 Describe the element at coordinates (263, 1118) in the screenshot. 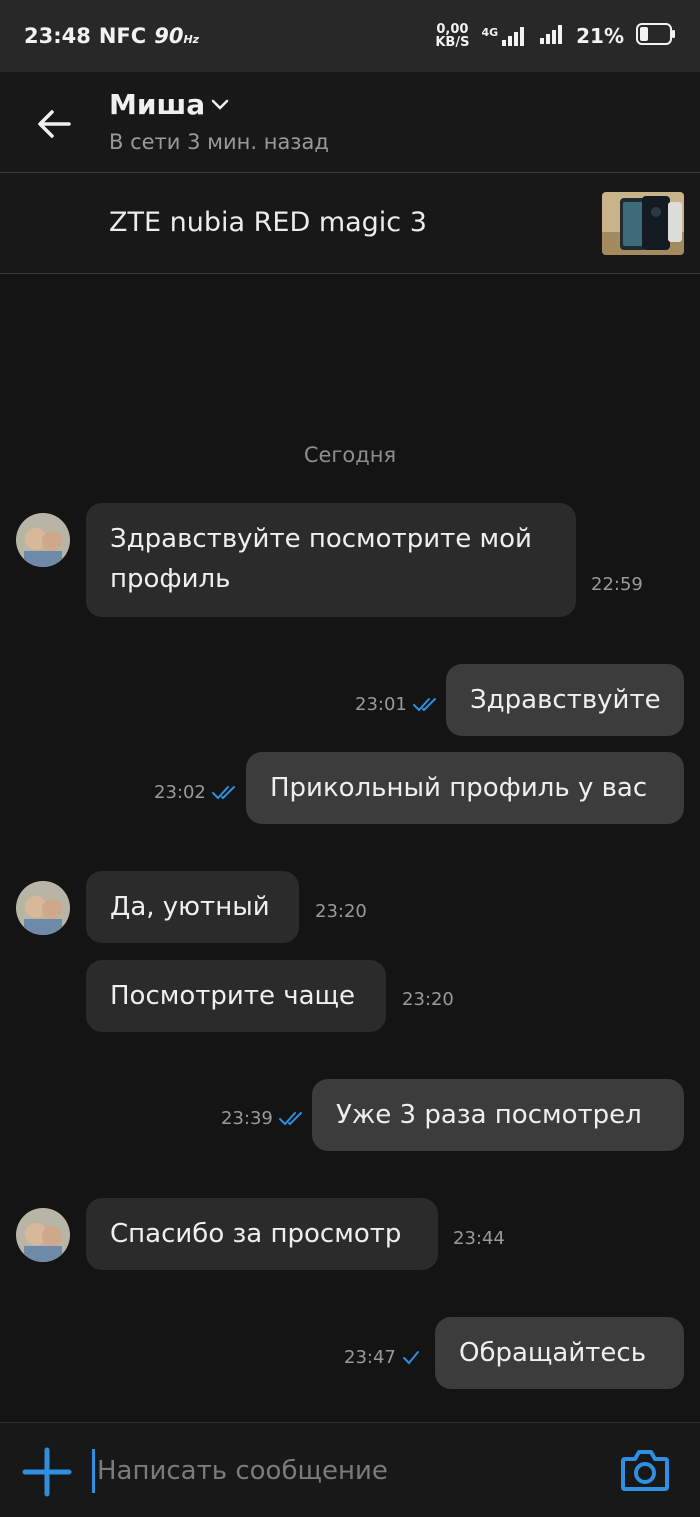

I see `message-time: 23:39` at that location.